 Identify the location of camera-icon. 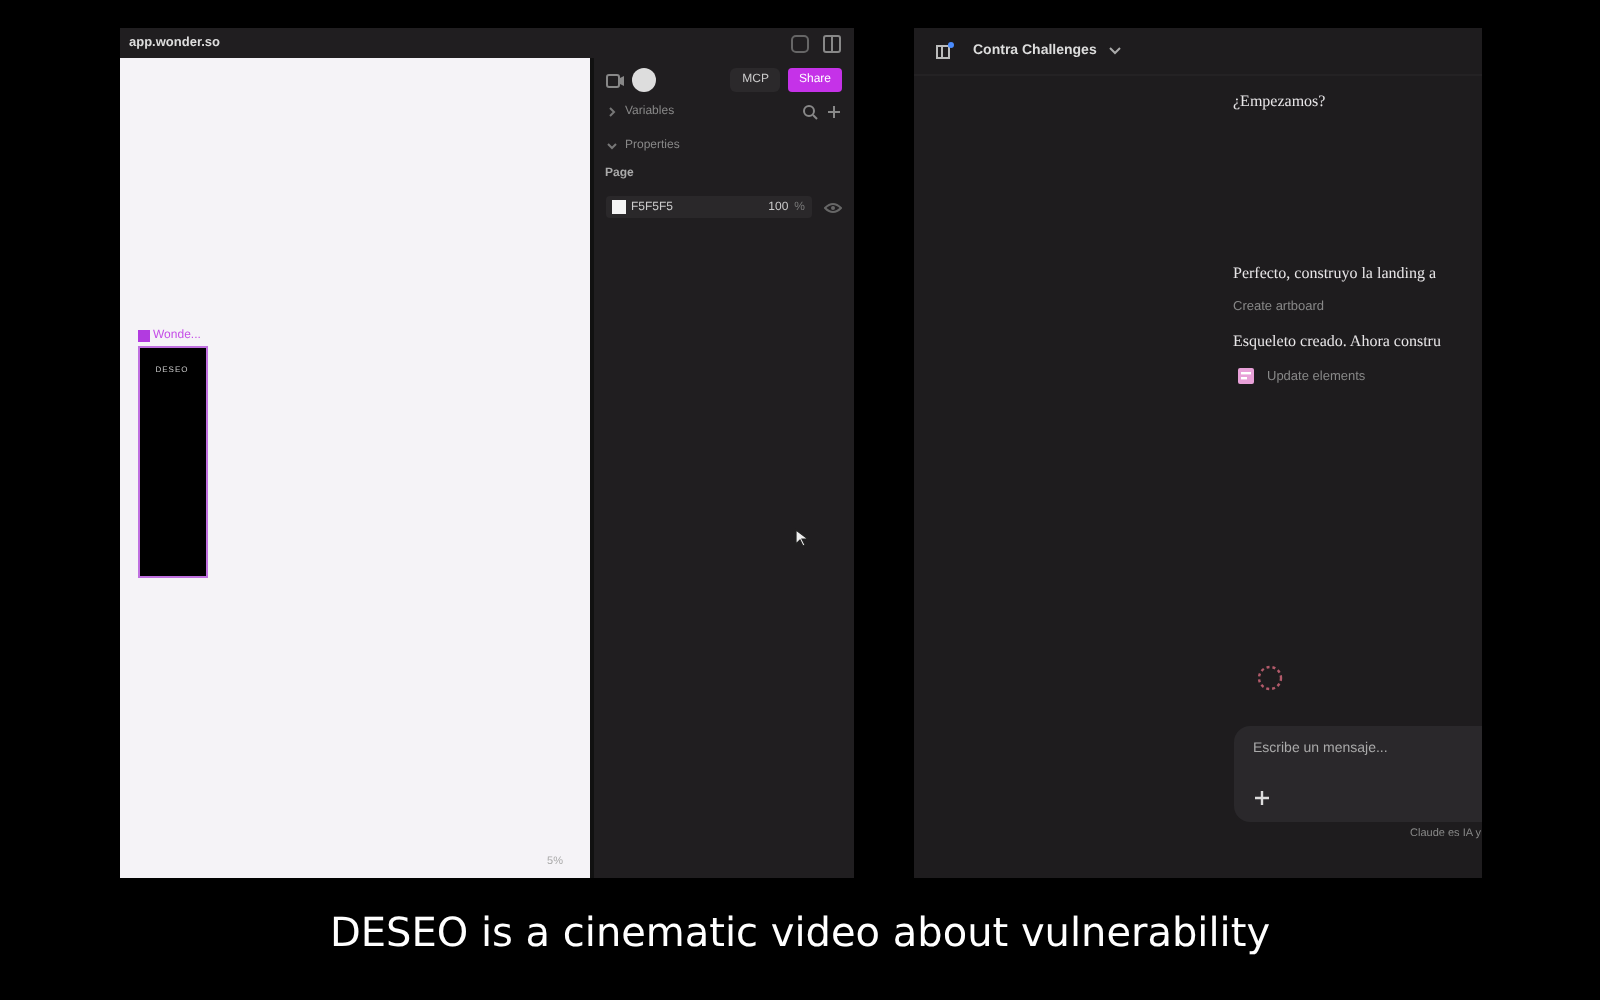
(614, 80).